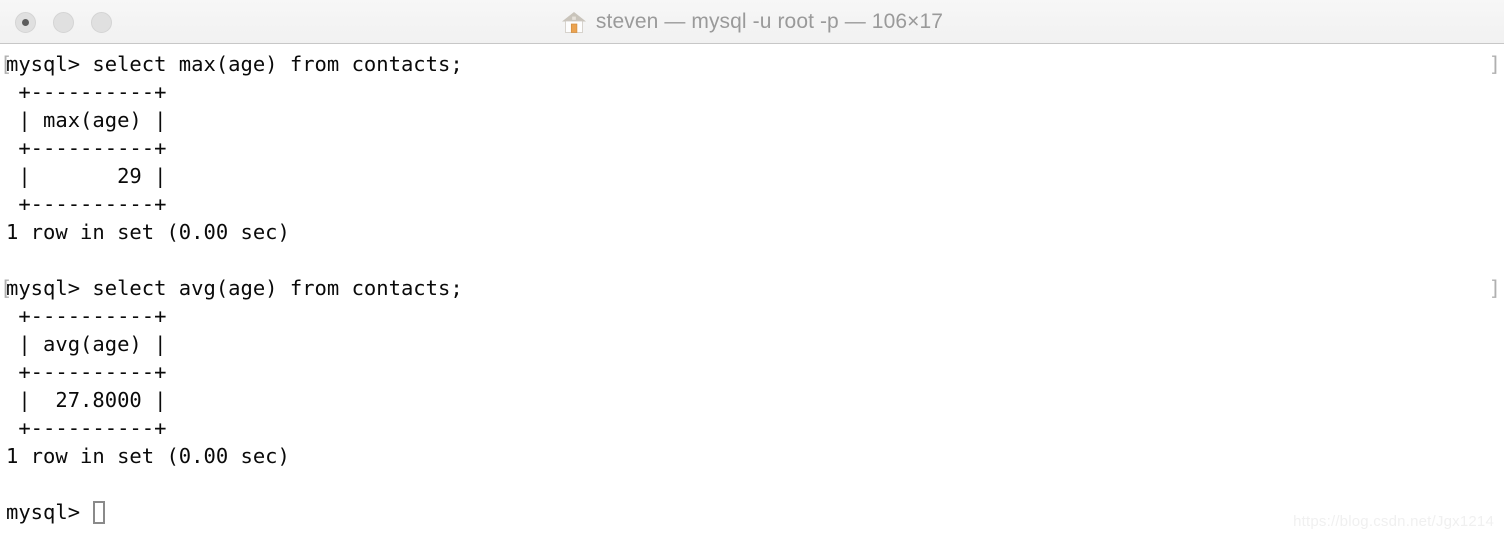  I want to click on window-titlebar: steven — mysql -u root -p — 106×17, so click(752, 22).